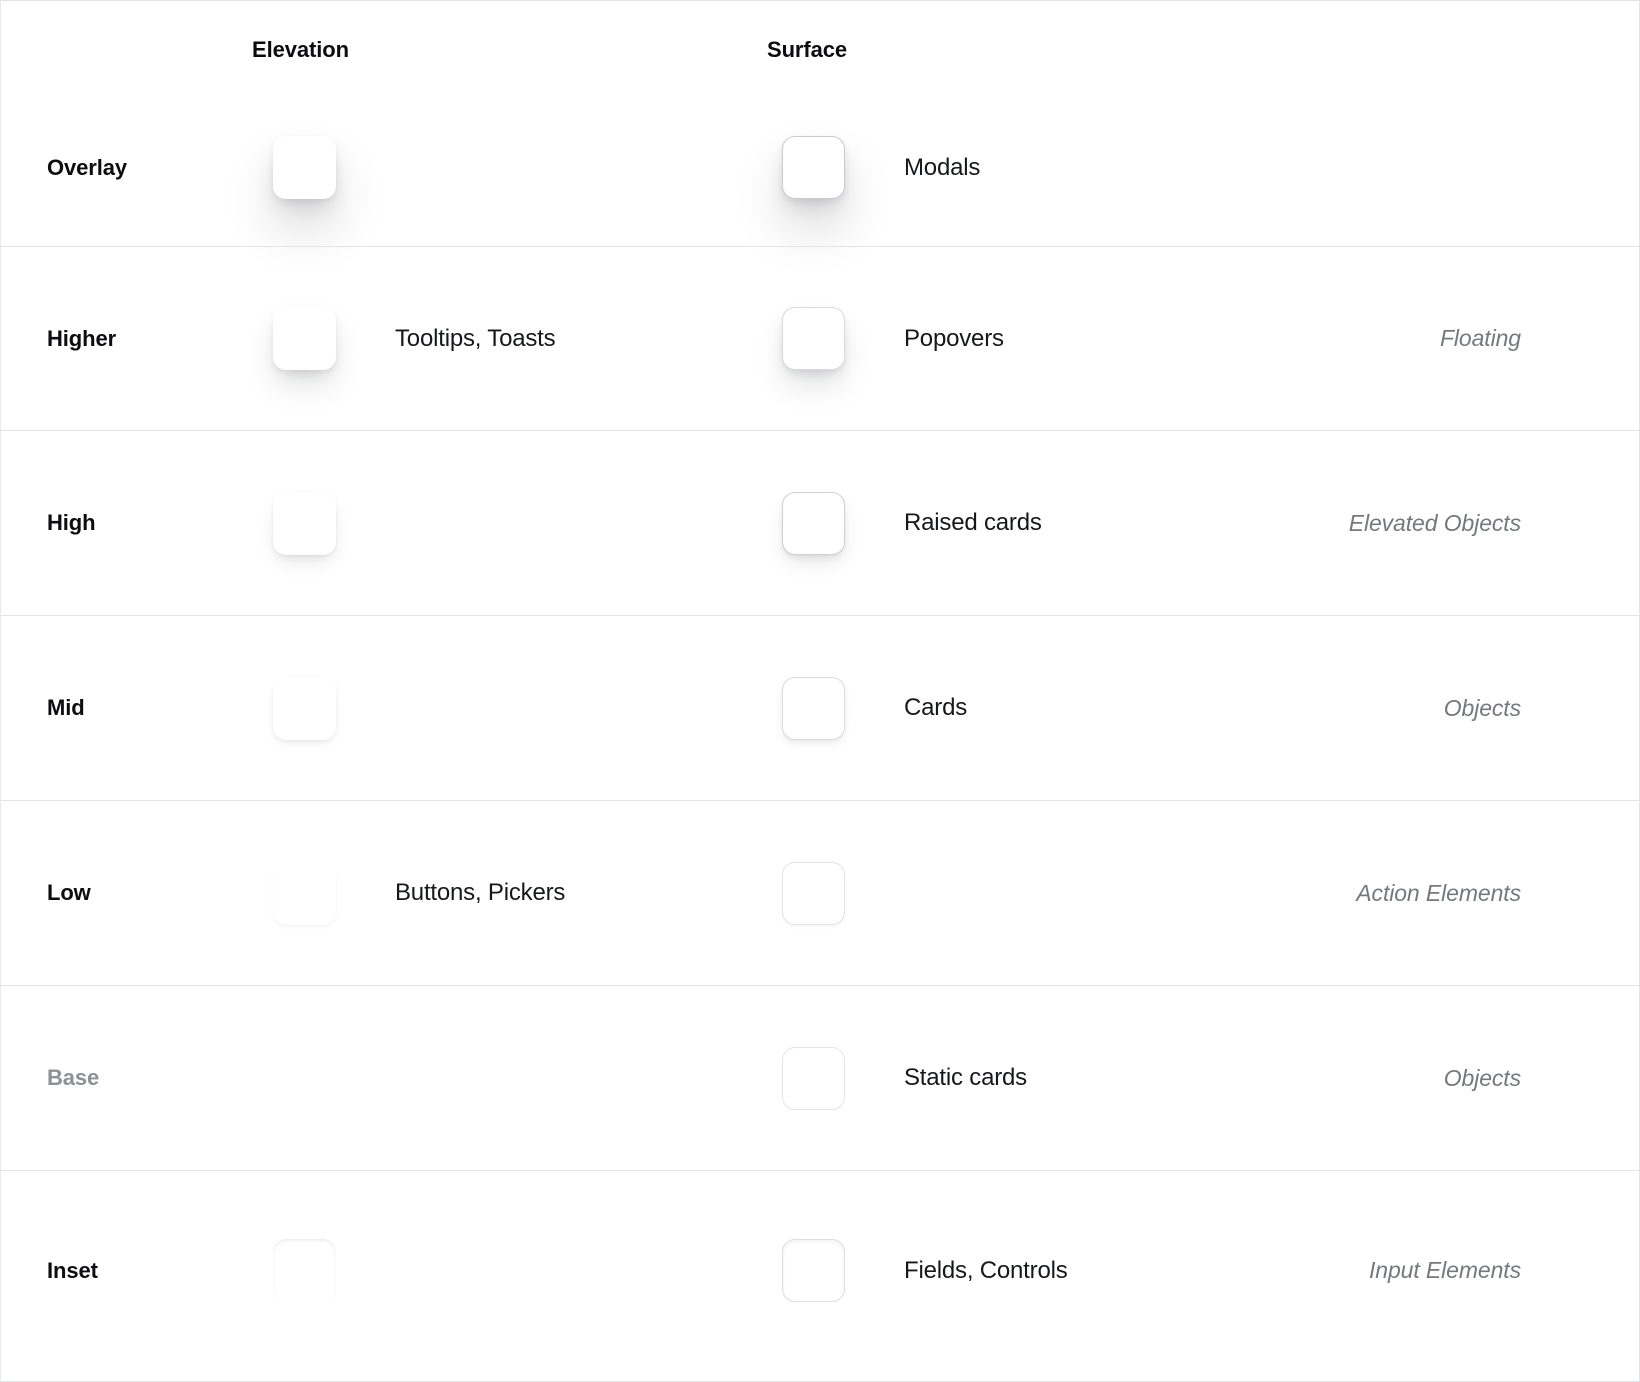 The height and width of the screenshot is (1382, 1640). What do you see at coordinates (71, 522) in the screenshot?
I see `row-level-label: High` at bounding box center [71, 522].